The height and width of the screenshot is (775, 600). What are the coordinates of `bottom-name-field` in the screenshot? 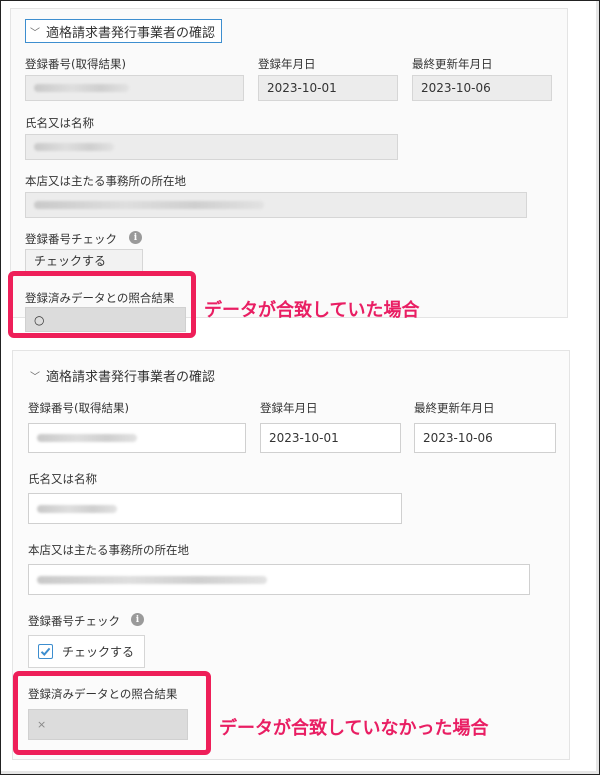 It's located at (215, 508).